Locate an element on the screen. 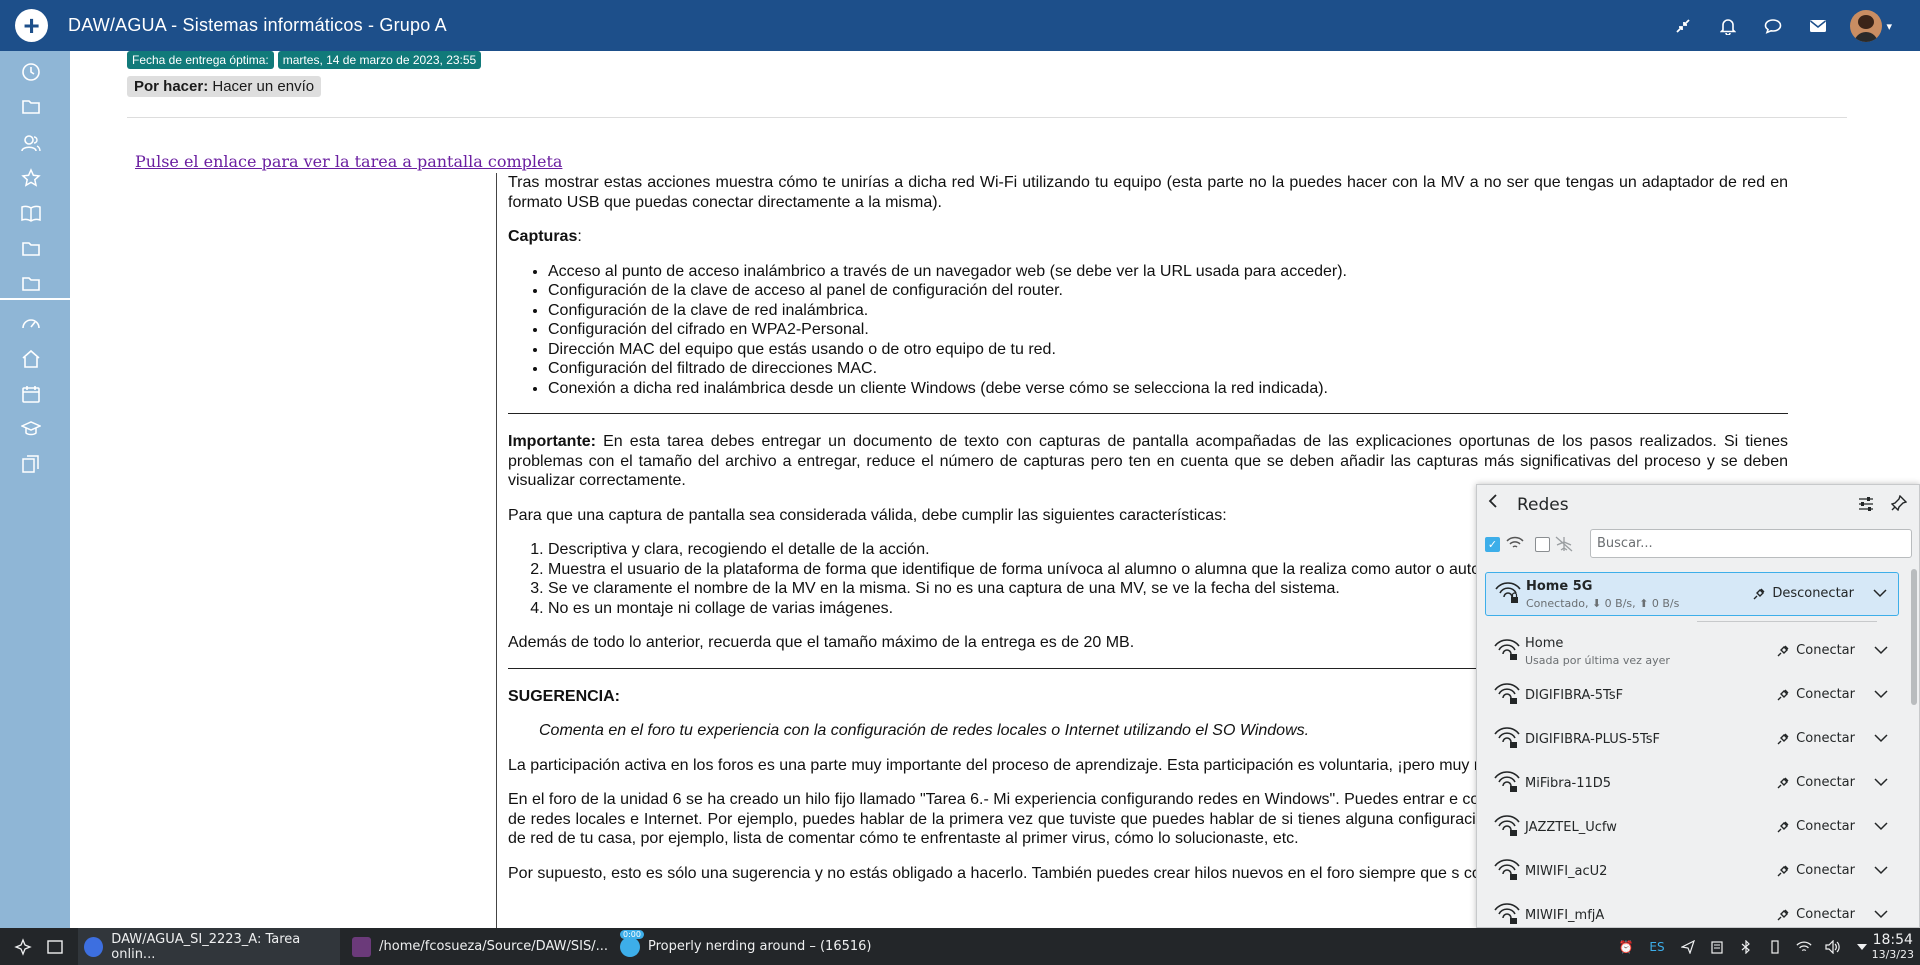  show-desktop-icon is located at coordinates (55, 946).